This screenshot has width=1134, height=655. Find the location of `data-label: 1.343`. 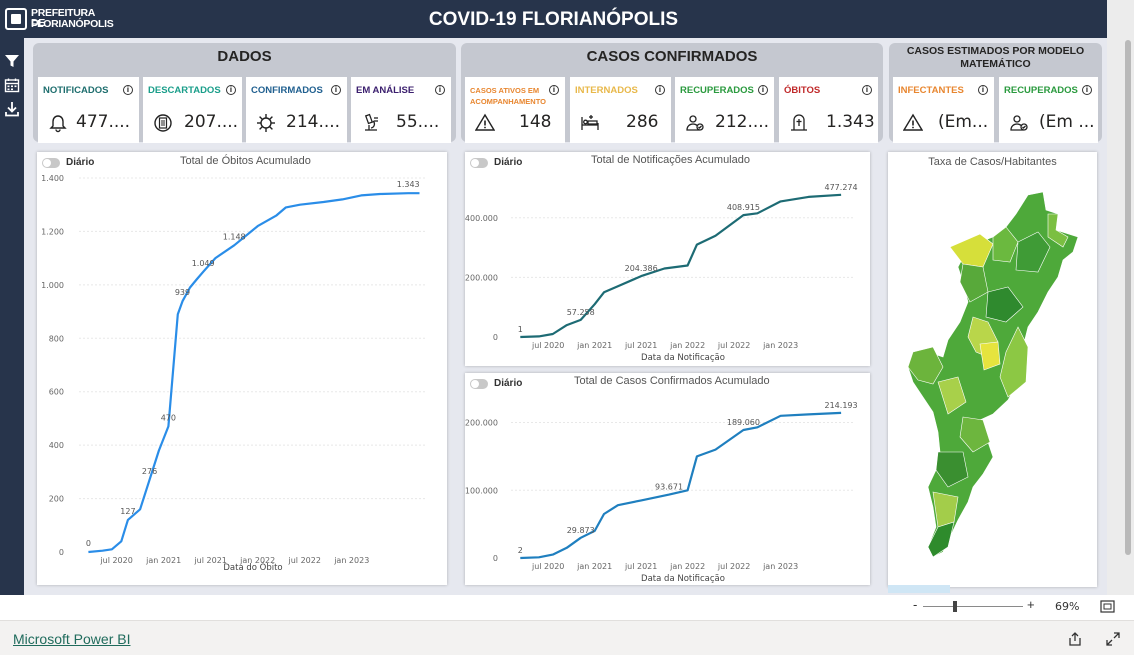

data-label: 1.343 is located at coordinates (408, 184).